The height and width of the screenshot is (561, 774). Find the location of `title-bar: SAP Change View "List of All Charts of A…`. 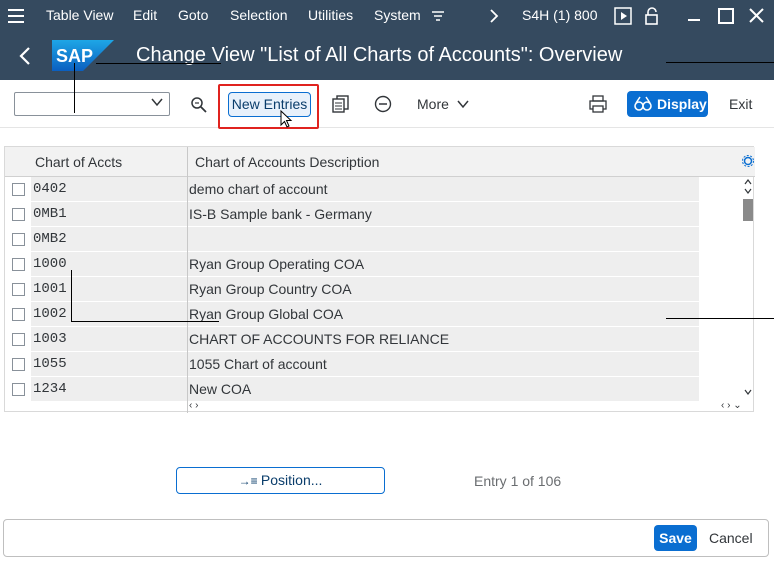

title-bar: SAP Change View "List of All Charts of A… is located at coordinates (387, 56).